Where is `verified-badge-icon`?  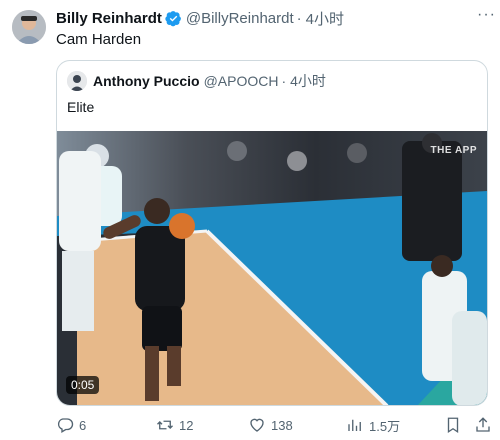
verified-badge-icon is located at coordinates (173, 18).